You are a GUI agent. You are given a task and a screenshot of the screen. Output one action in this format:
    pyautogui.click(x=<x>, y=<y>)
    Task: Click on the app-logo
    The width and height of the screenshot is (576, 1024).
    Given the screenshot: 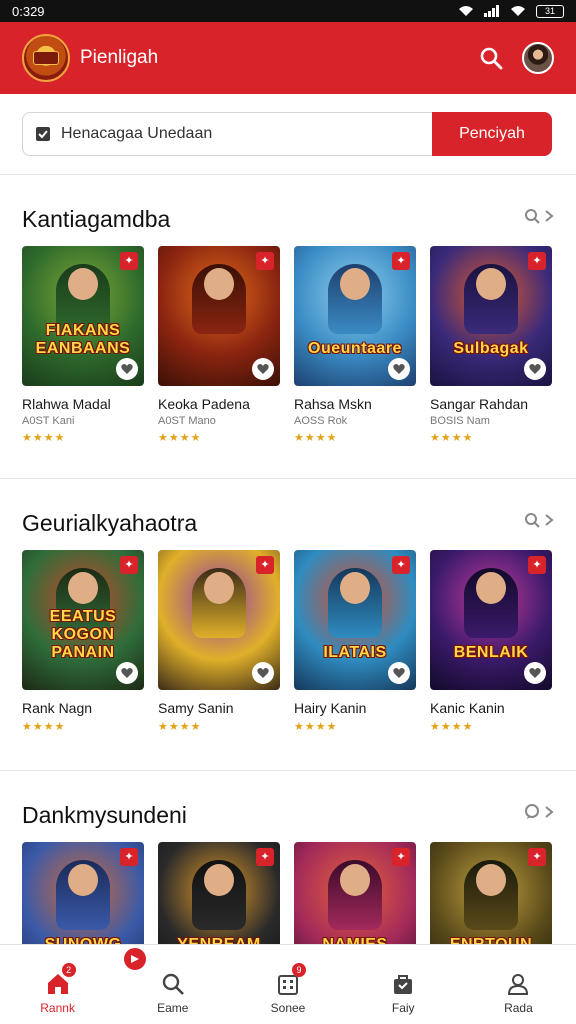 What is the action you would take?
    pyautogui.click(x=46, y=58)
    